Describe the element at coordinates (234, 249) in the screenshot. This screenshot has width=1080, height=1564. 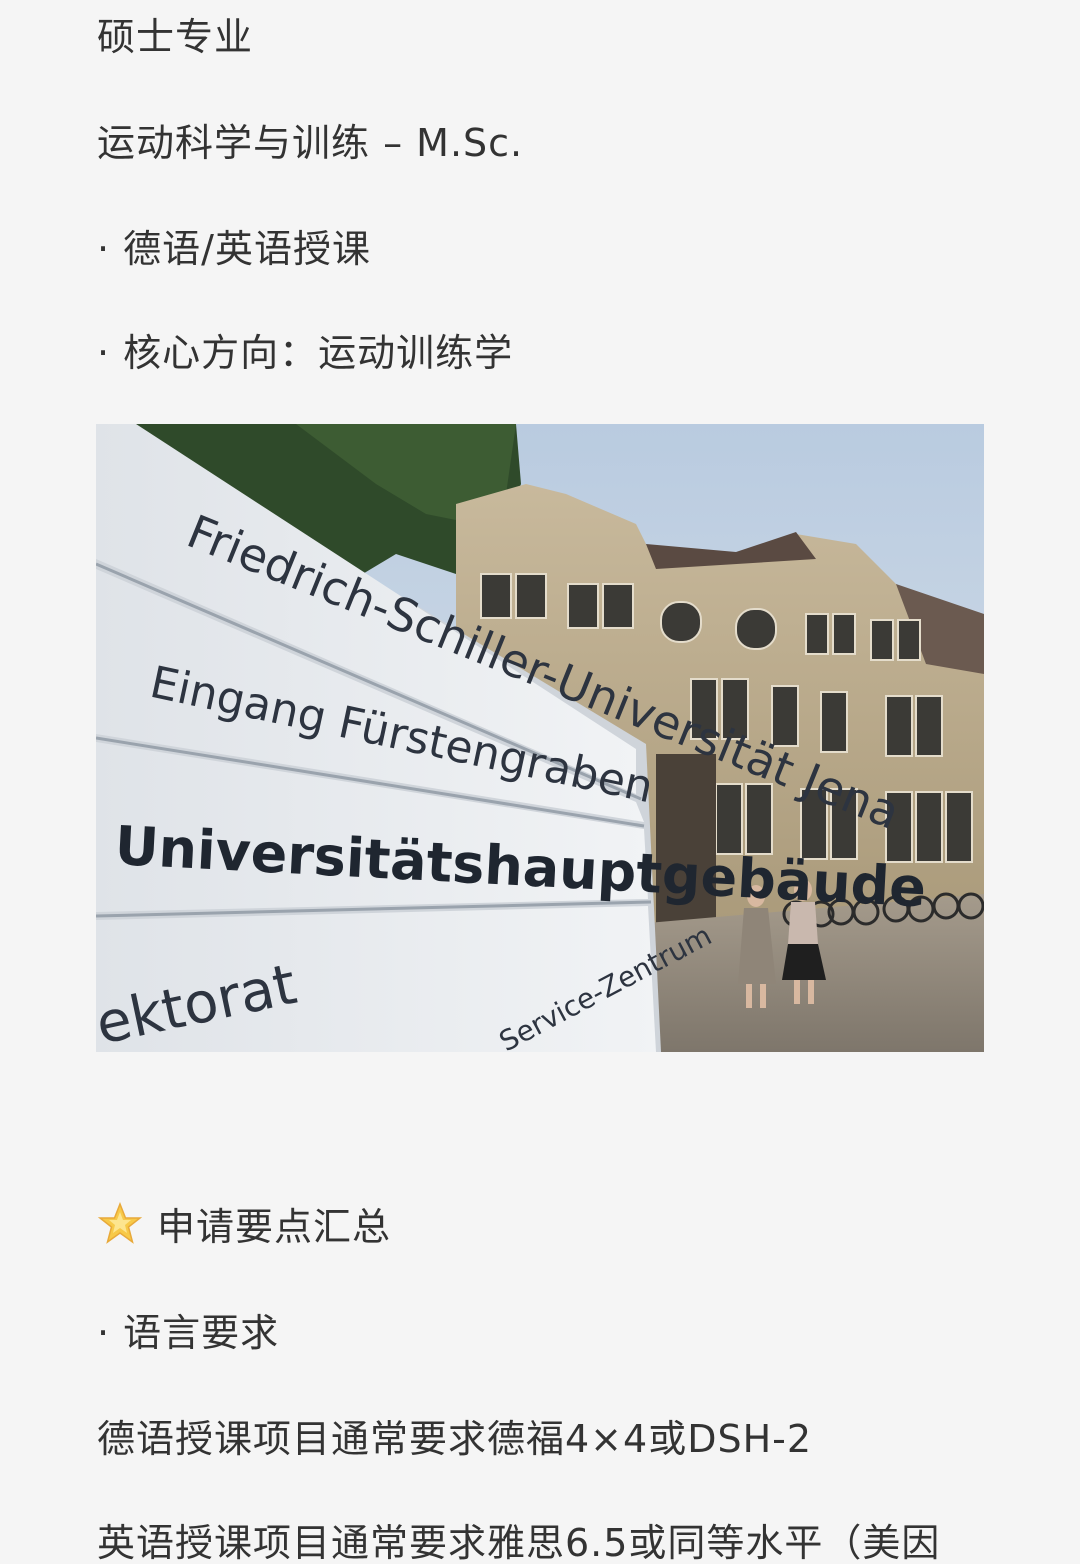
I see `bullet-teaching-language: · 德语/英语授课` at that location.